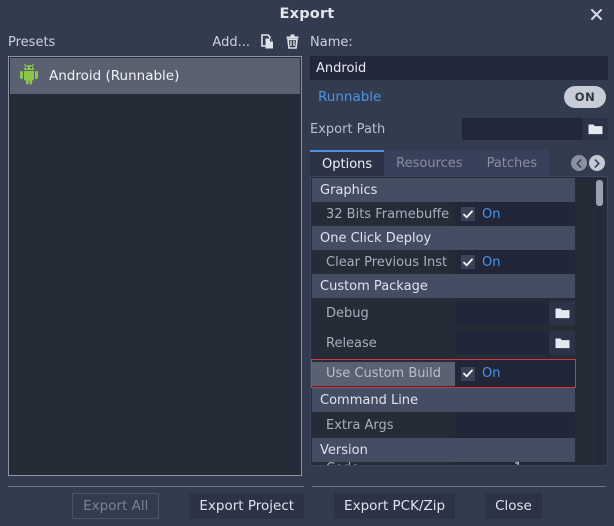 The width and height of the screenshot is (614, 526). I want to click on tabbar: Options Resources Patches, so click(459, 162).